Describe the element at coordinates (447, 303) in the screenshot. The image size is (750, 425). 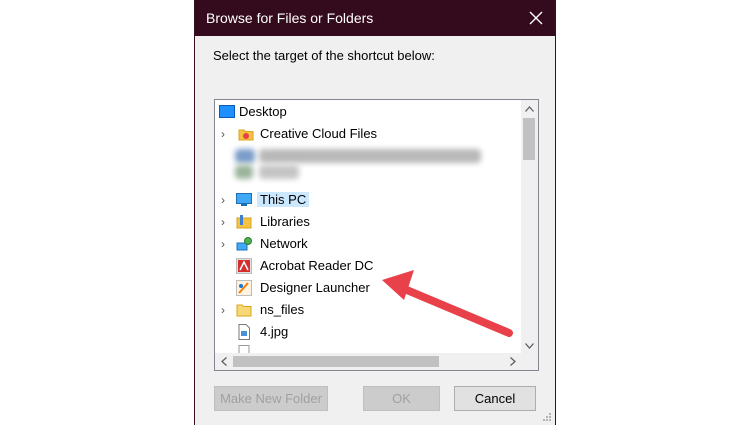
I see `annotation-arrow-icon` at that location.